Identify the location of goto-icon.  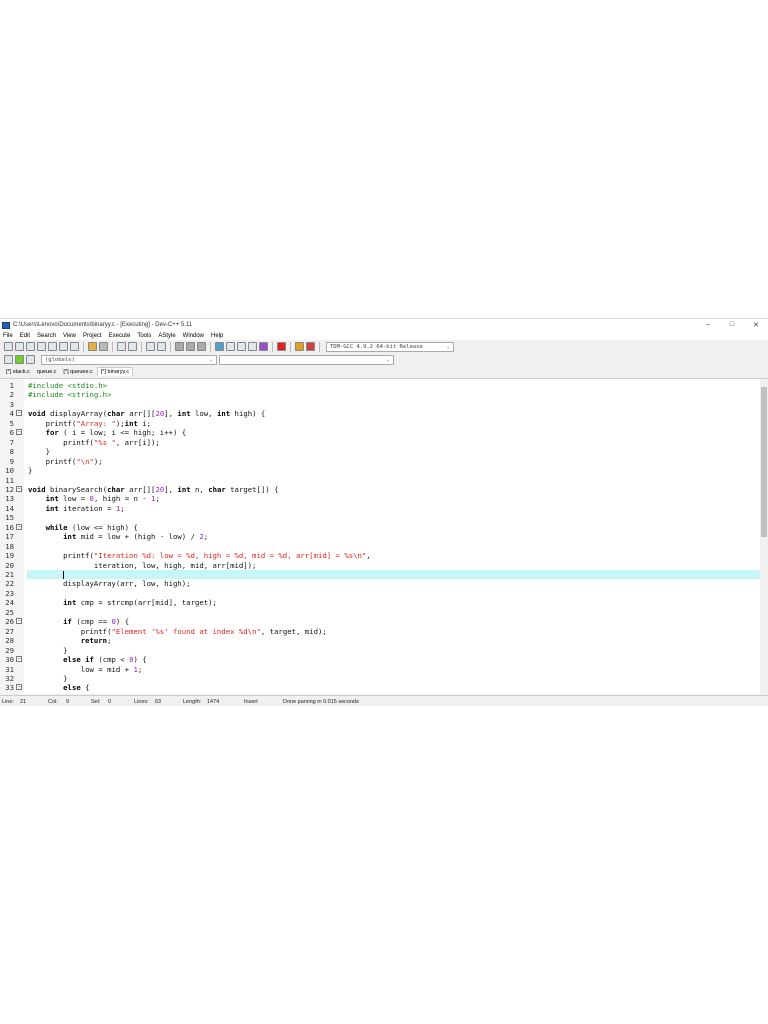
(19, 359).